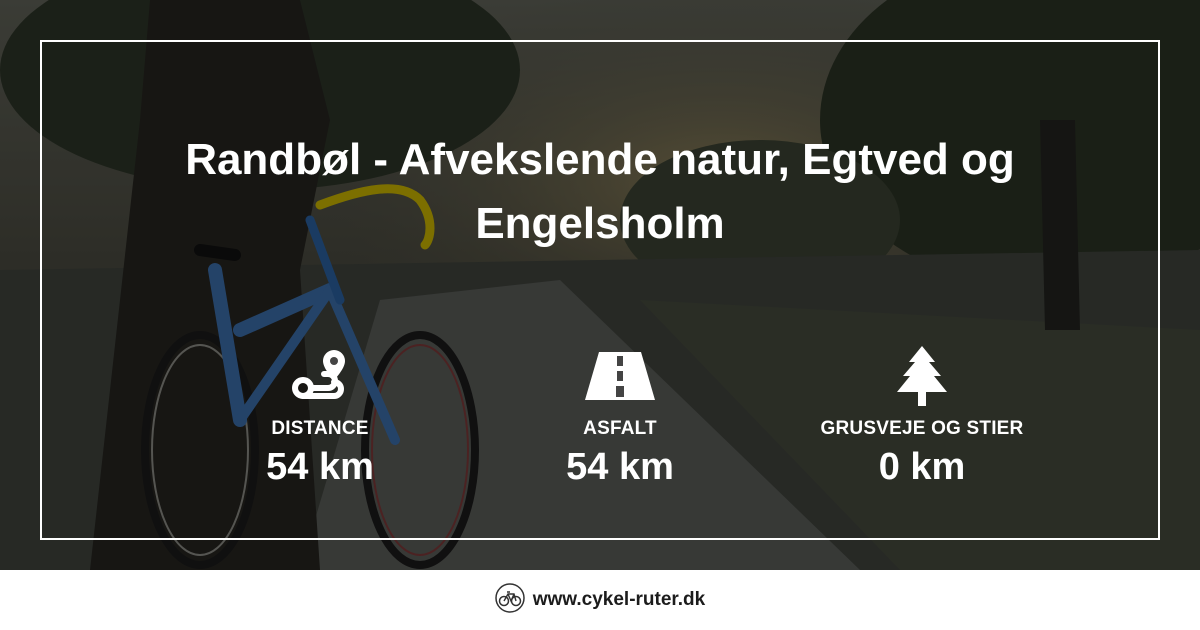  What do you see at coordinates (320, 428) in the screenshot?
I see `stat-distance-label: DISTANCE` at bounding box center [320, 428].